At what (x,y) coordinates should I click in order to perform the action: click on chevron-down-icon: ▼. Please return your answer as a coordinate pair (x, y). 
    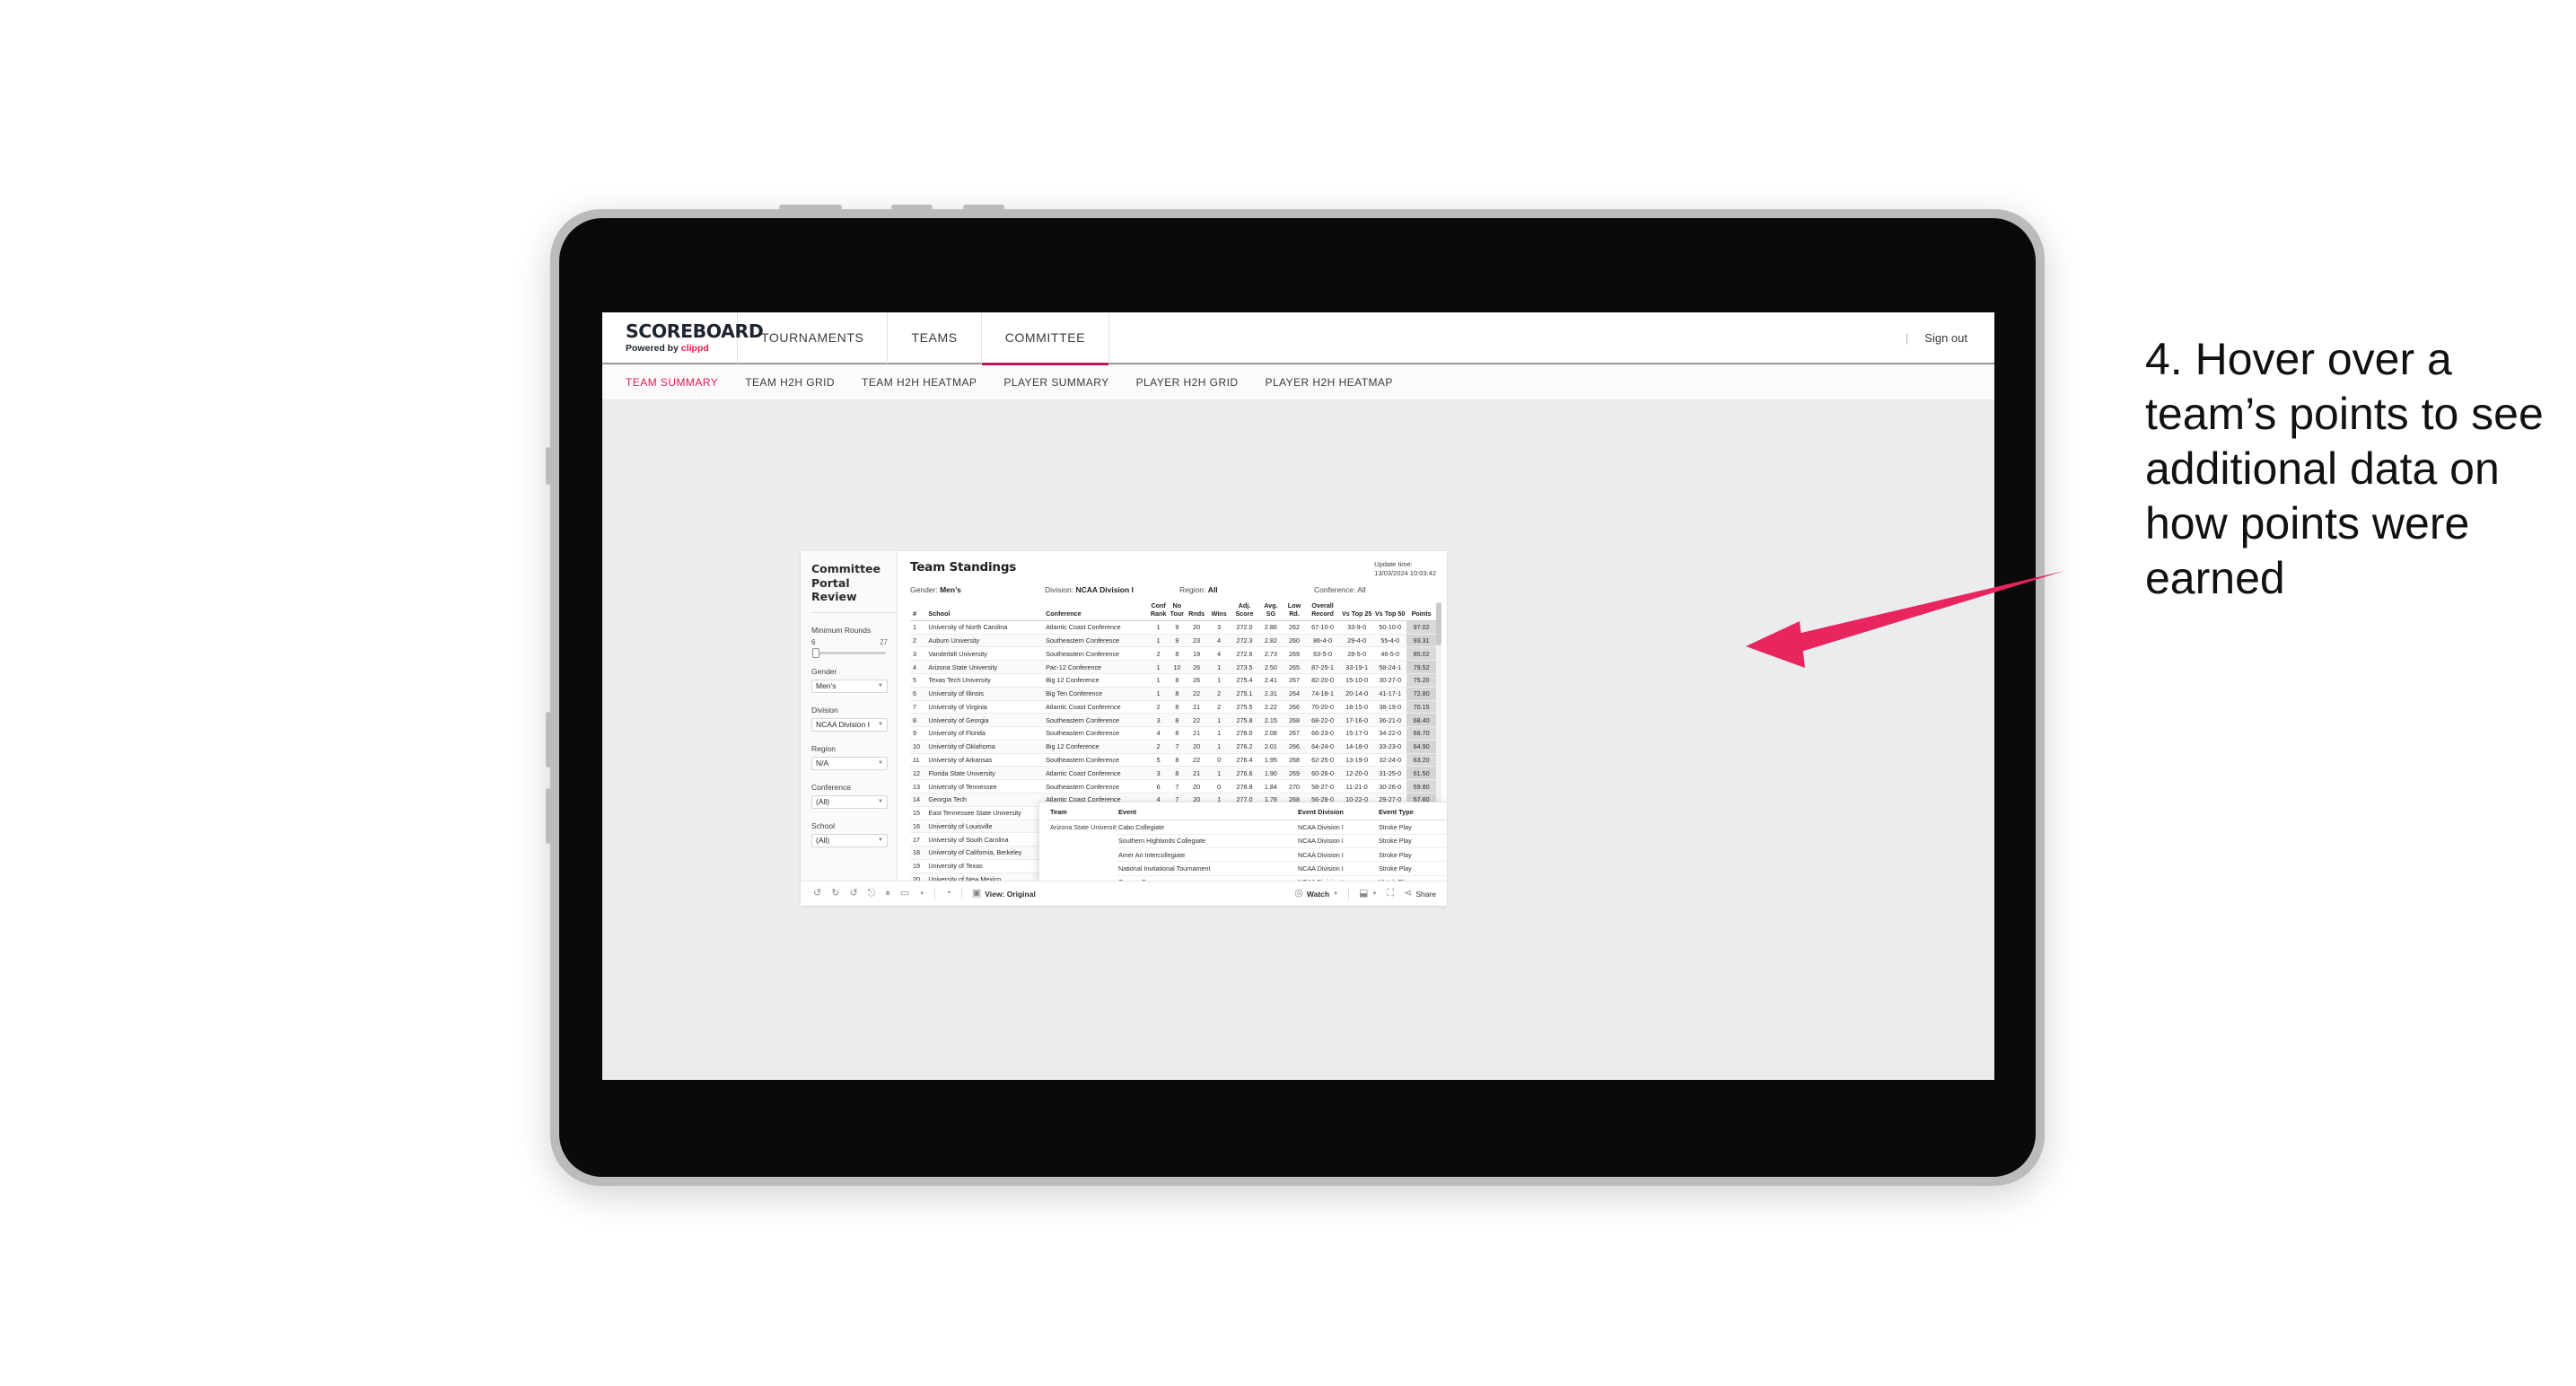
    Looking at the image, I should click on (921, 894).